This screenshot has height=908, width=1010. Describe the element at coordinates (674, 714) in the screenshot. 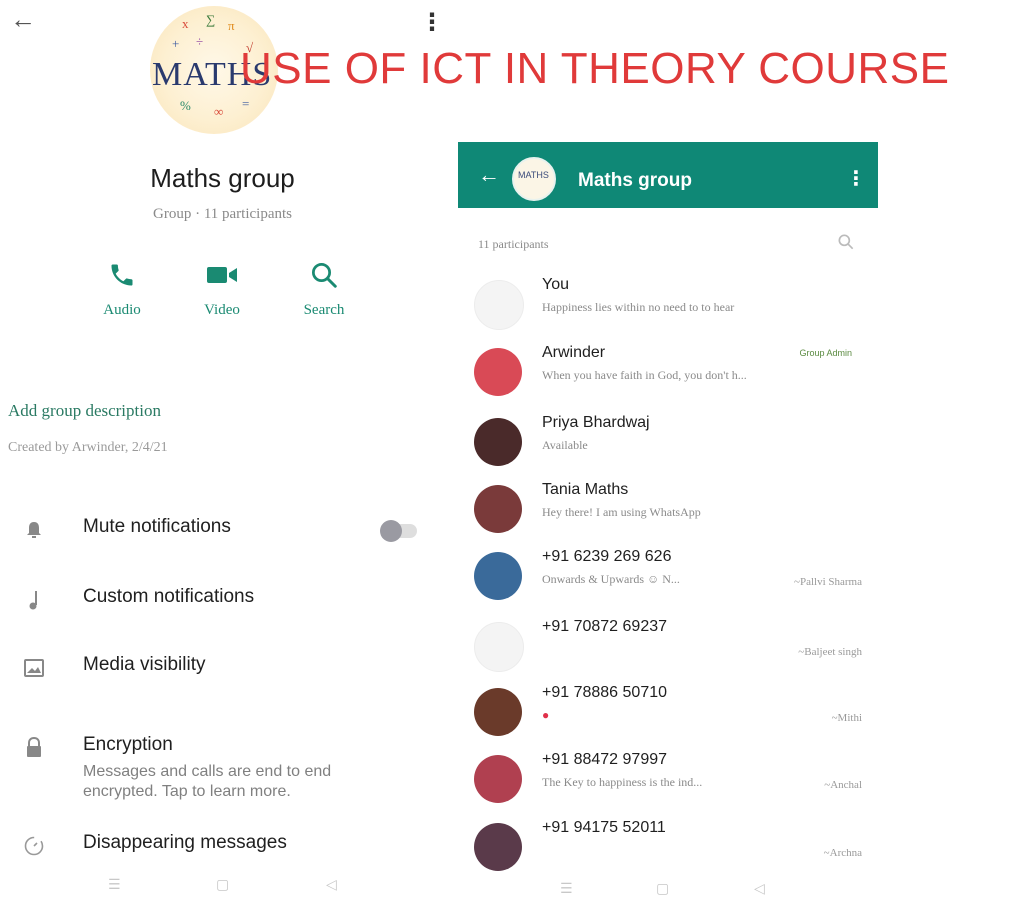

I see `participant-row: +91 78886 50710 ● ~Mithi` at that location.